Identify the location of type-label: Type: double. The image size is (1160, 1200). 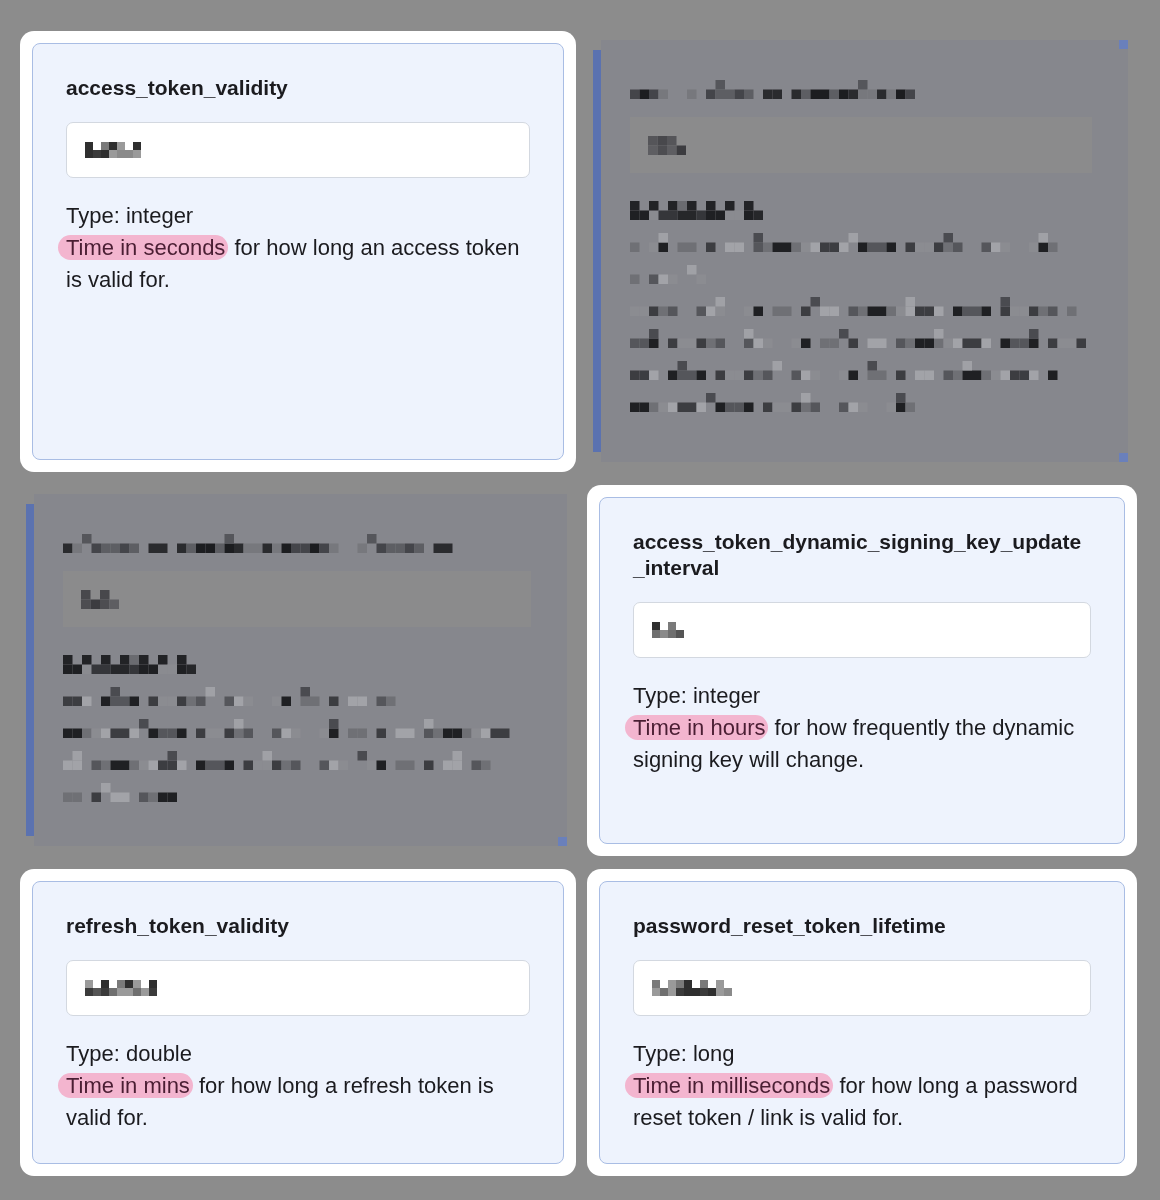
(129, 1054).